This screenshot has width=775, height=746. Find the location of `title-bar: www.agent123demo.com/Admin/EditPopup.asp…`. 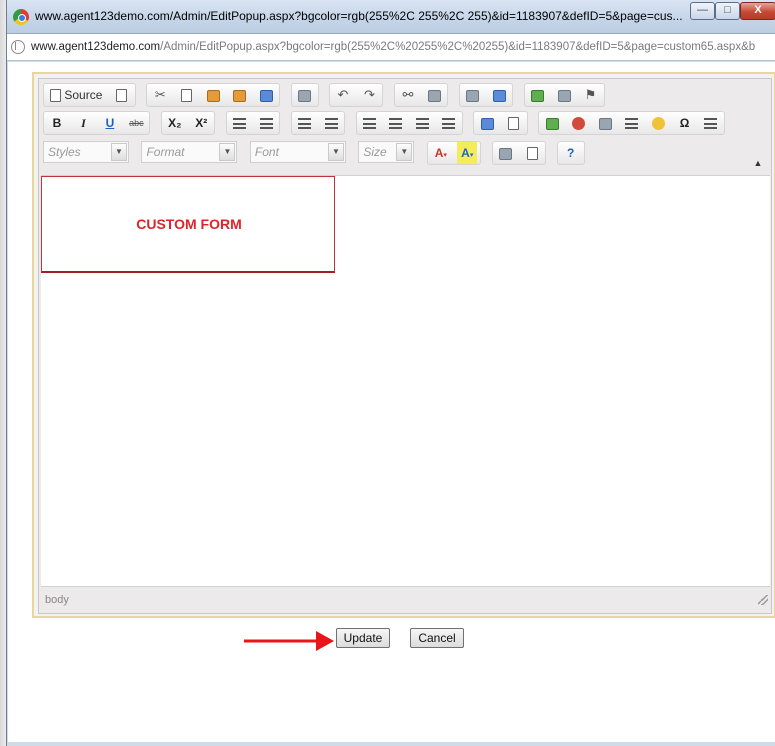

title-bar: www.agent123demo.com/Admin/EditPopup.asp… is located at coordinates (391, 16).